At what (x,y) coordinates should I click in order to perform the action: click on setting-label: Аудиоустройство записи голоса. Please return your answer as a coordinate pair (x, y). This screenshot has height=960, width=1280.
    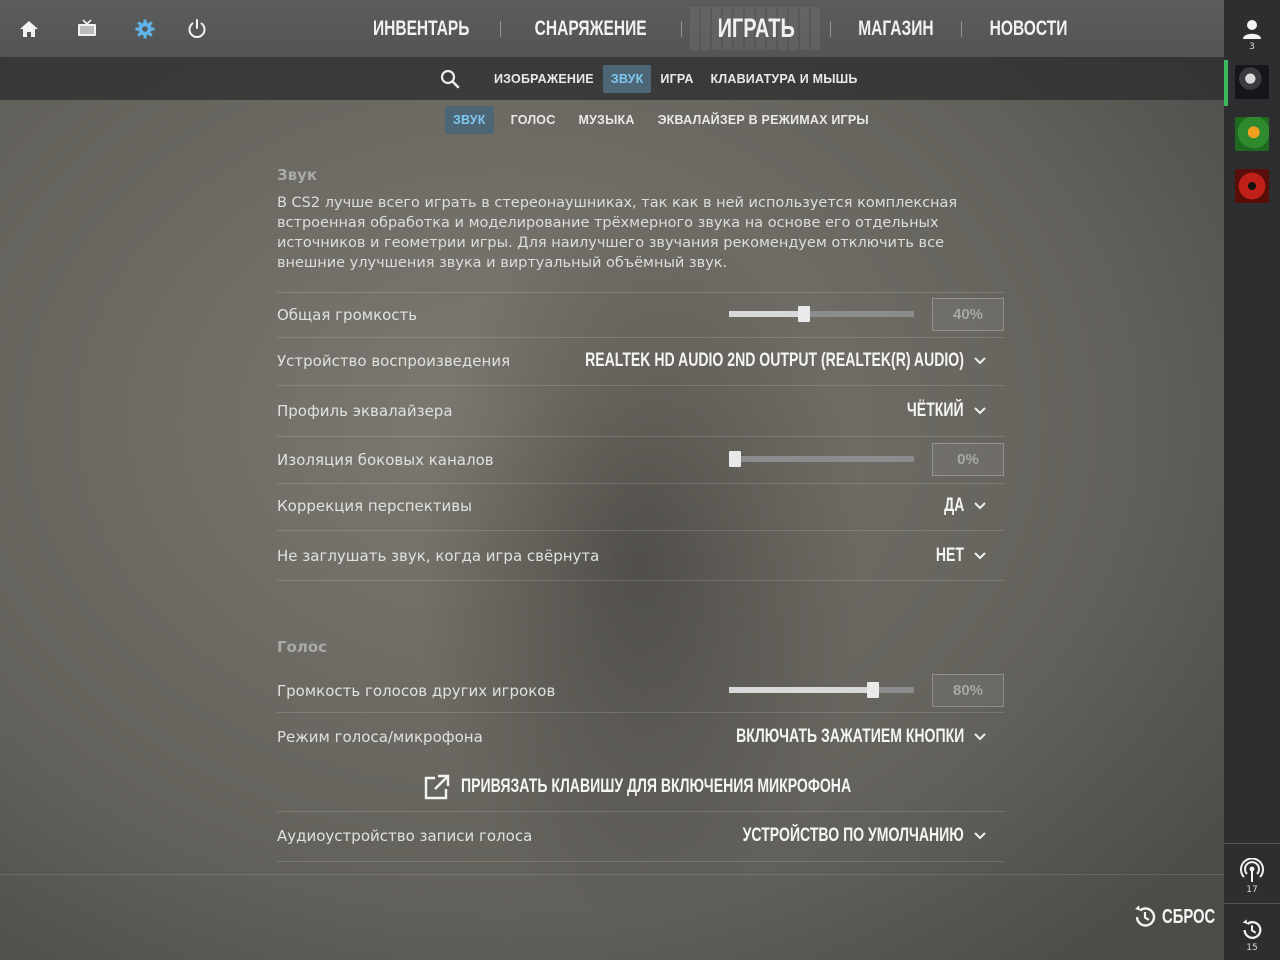
    Looking at the image, I should click on (405, 836).